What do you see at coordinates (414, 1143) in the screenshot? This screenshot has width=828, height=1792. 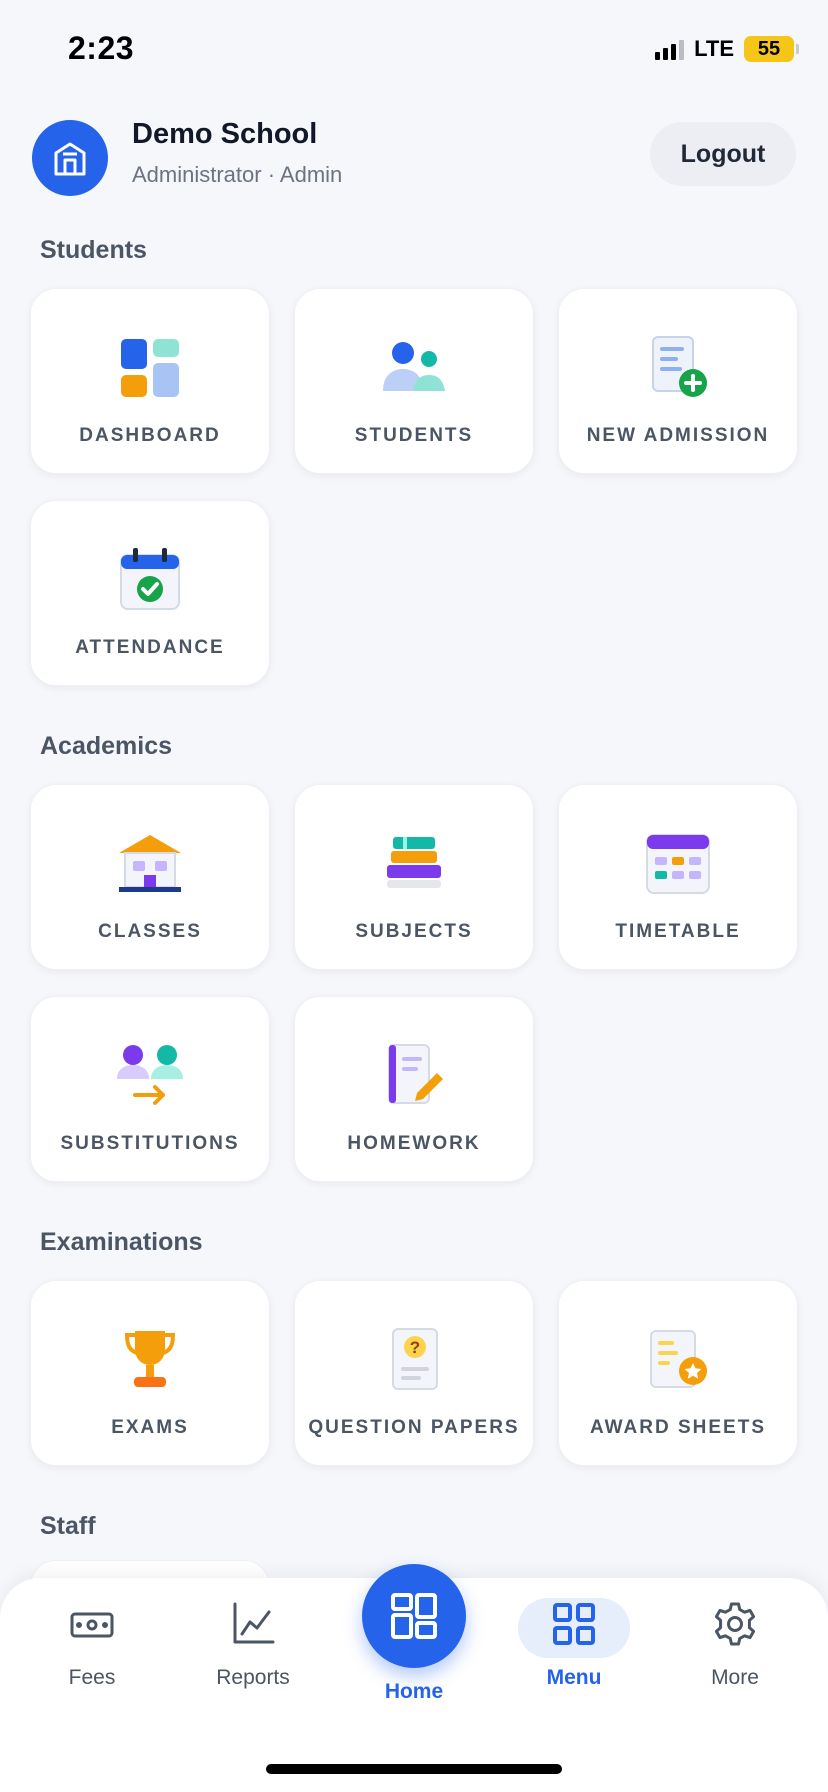 I see `tile-label: HOMEWORK` at bounding box center [414, 1143].